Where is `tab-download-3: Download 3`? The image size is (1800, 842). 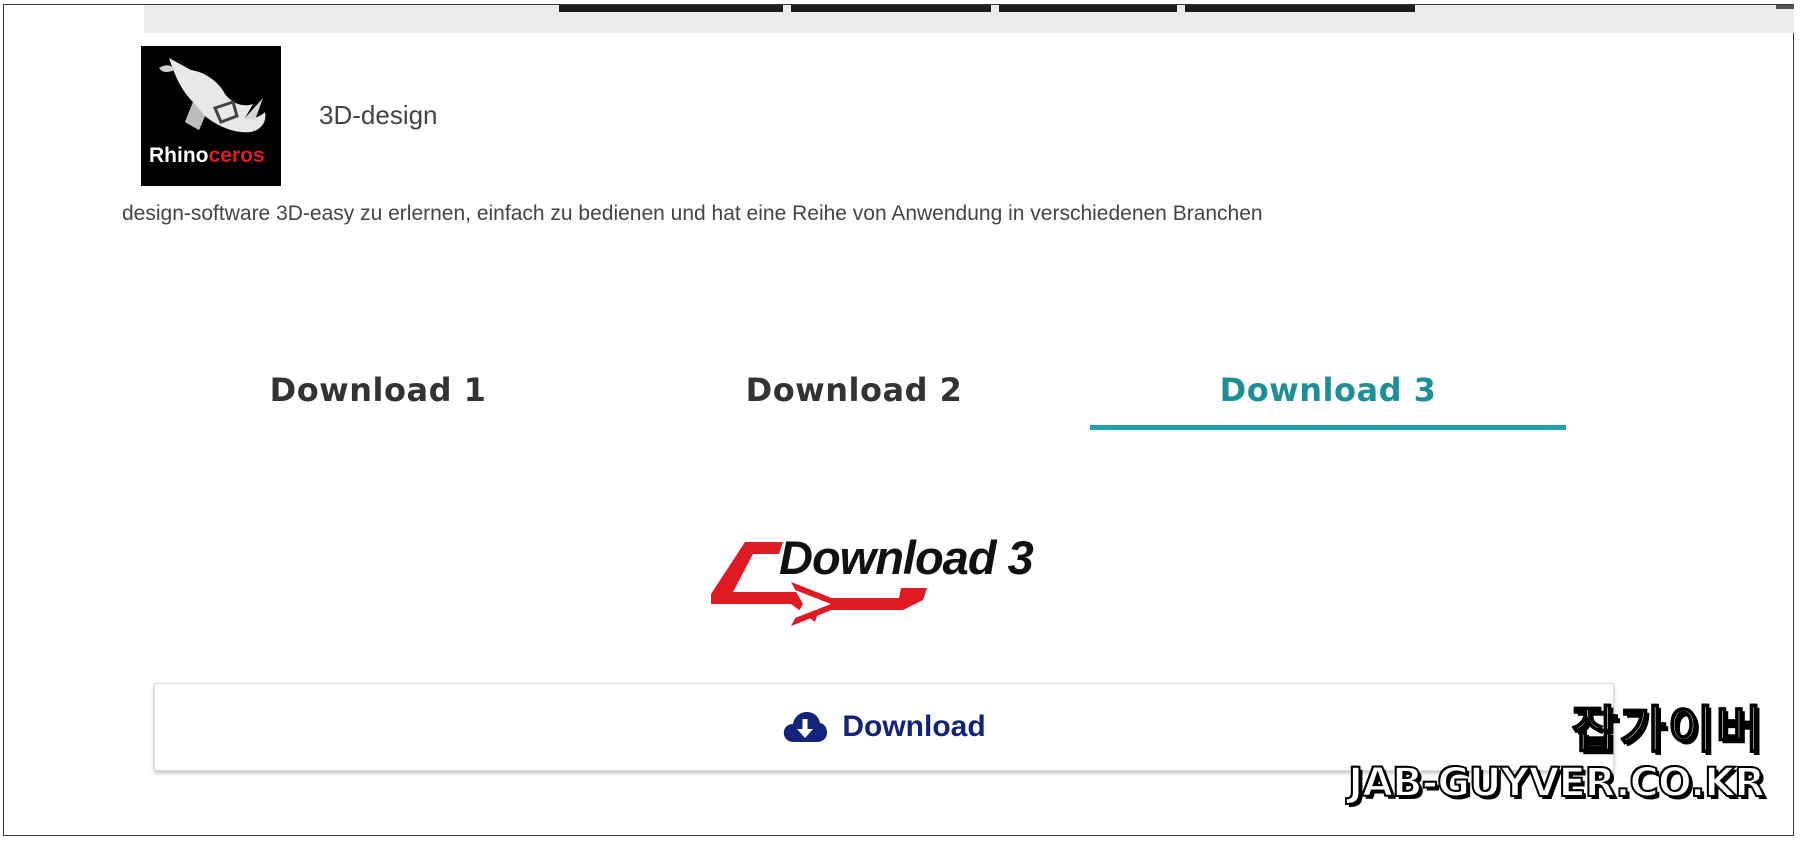 tab-download-3: Download 3 is located at coordinates (1328, 395).